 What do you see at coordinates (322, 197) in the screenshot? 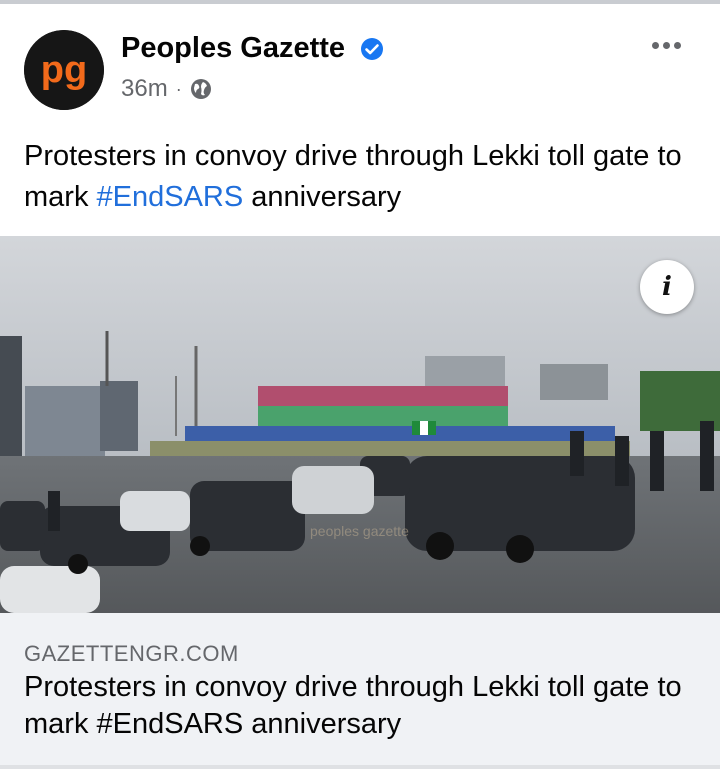
I see `caption-suffix: anniversary` at bounding box center [322, 197].